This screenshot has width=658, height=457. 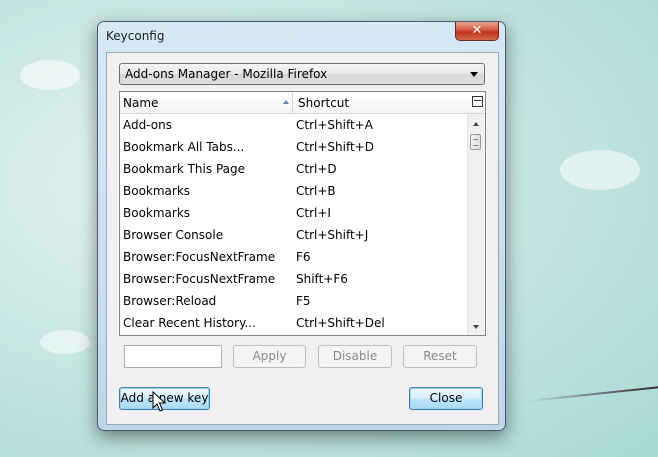 I want to click on list-item-shortcut: Shift+F6, so click(x=322, y=279).